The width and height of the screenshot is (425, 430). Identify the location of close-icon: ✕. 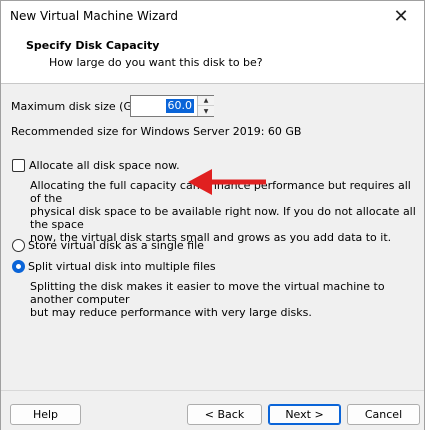
(401, 16).